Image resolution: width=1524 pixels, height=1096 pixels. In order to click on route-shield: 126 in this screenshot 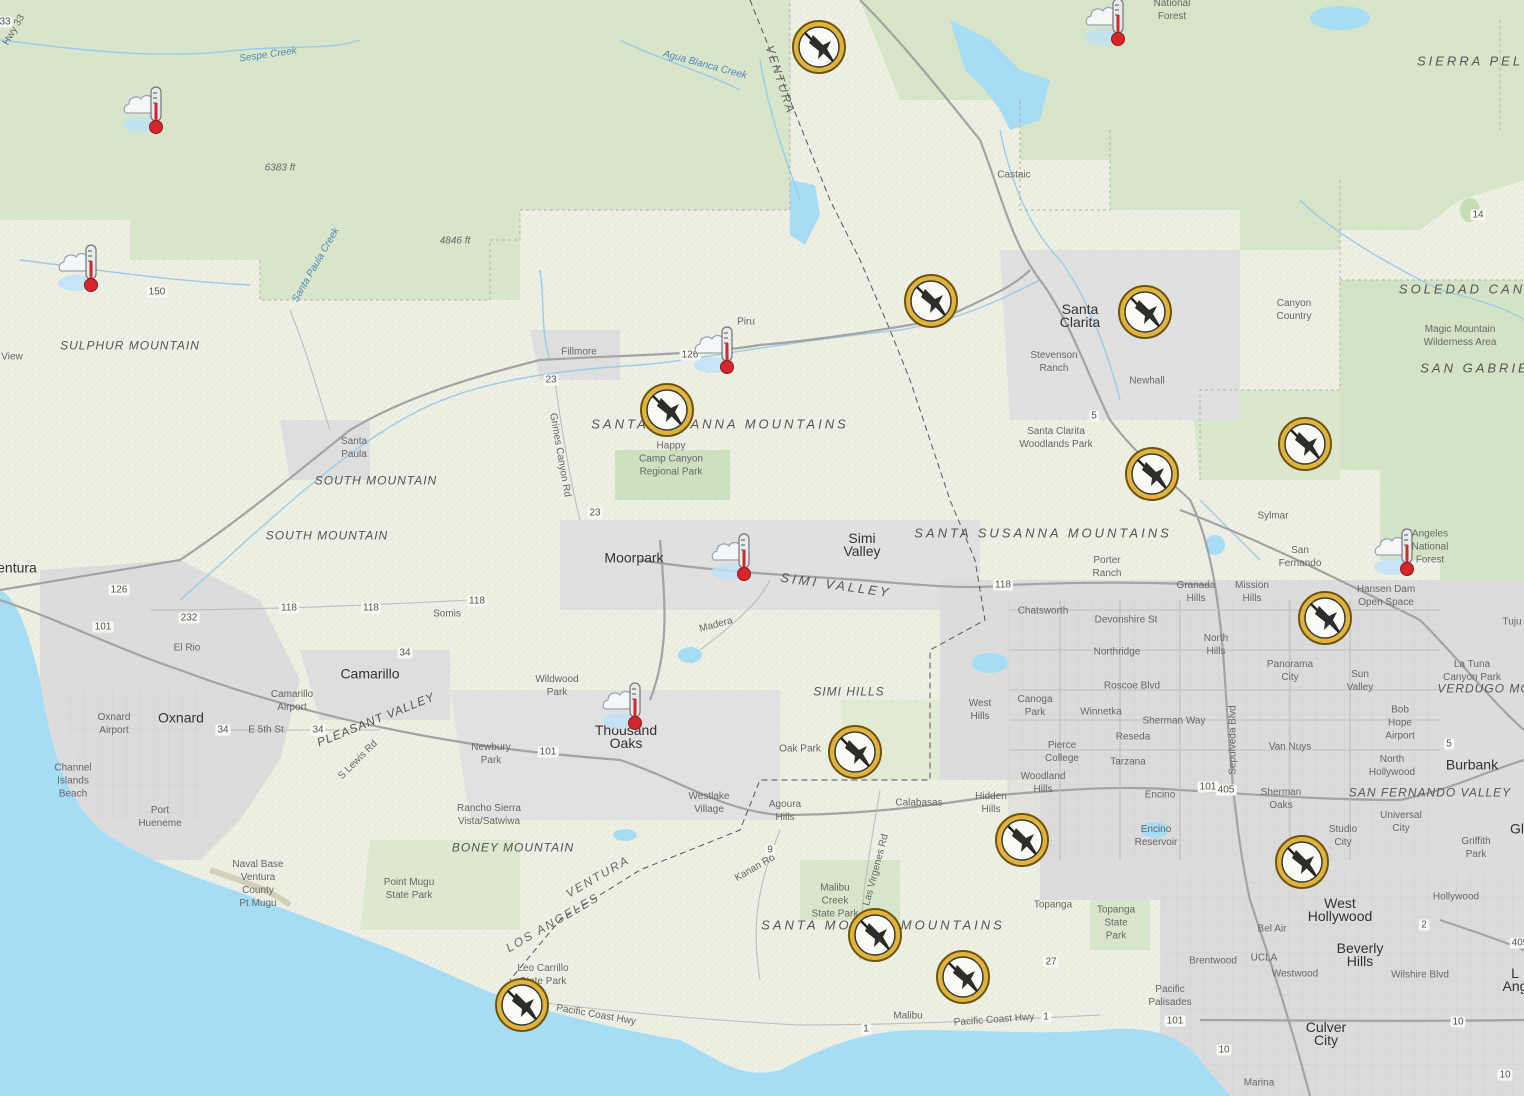, I will do `click(119, 590)`.